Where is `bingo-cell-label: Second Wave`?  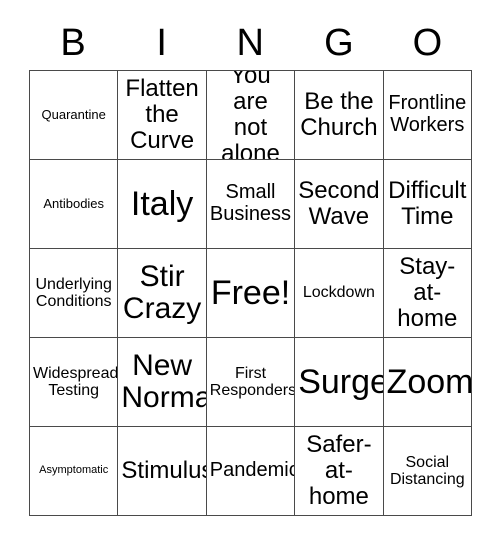 bingo-cell-label: Second Wave is located at coordinates (339, 203).